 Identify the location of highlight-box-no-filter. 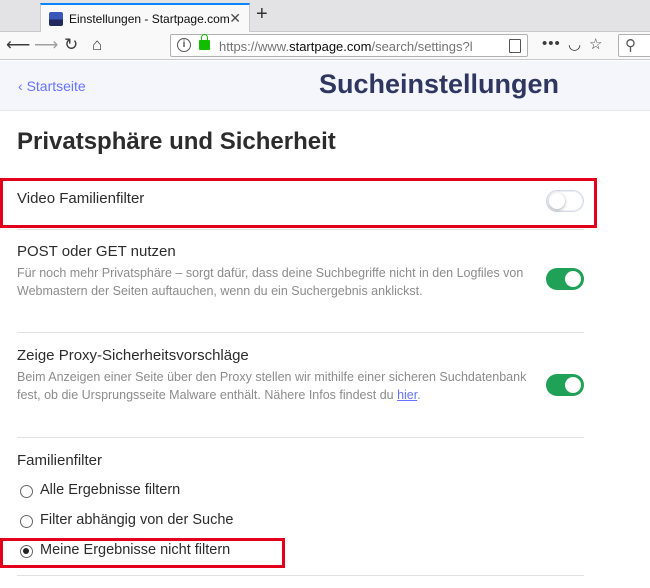
(142, 553).